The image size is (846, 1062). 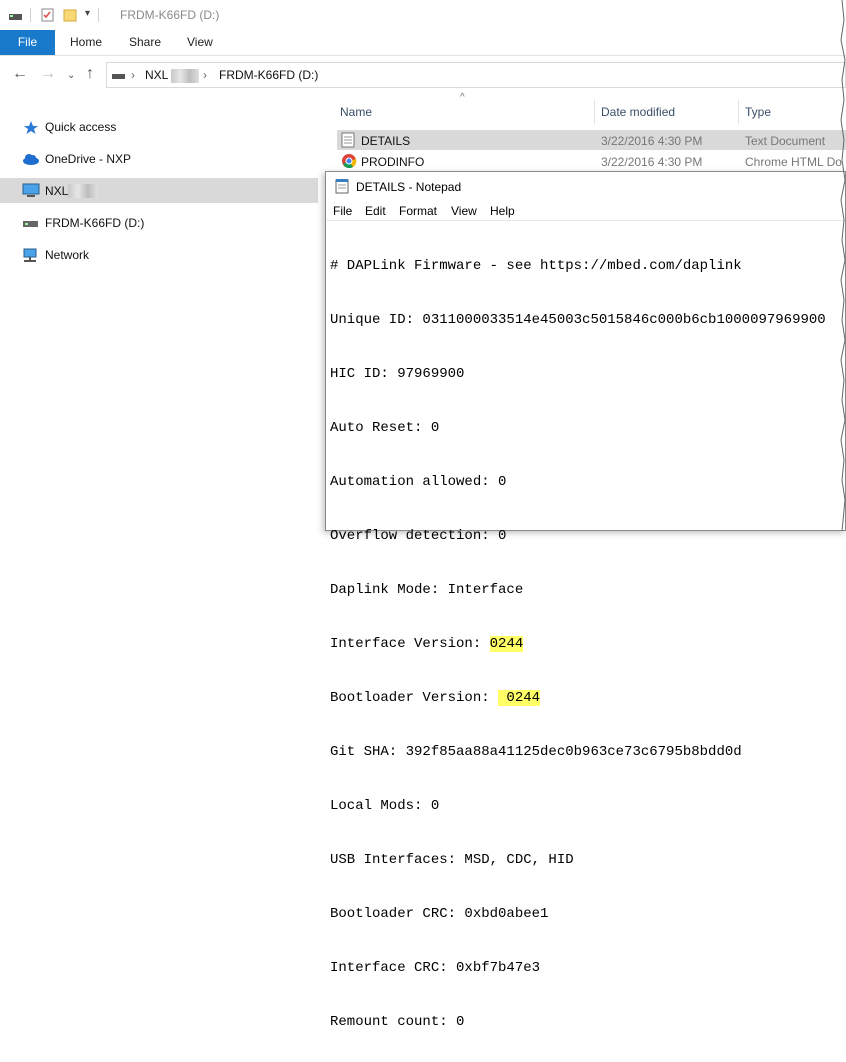 I want to click on tab-home: Home, so click(x=86, y=42).